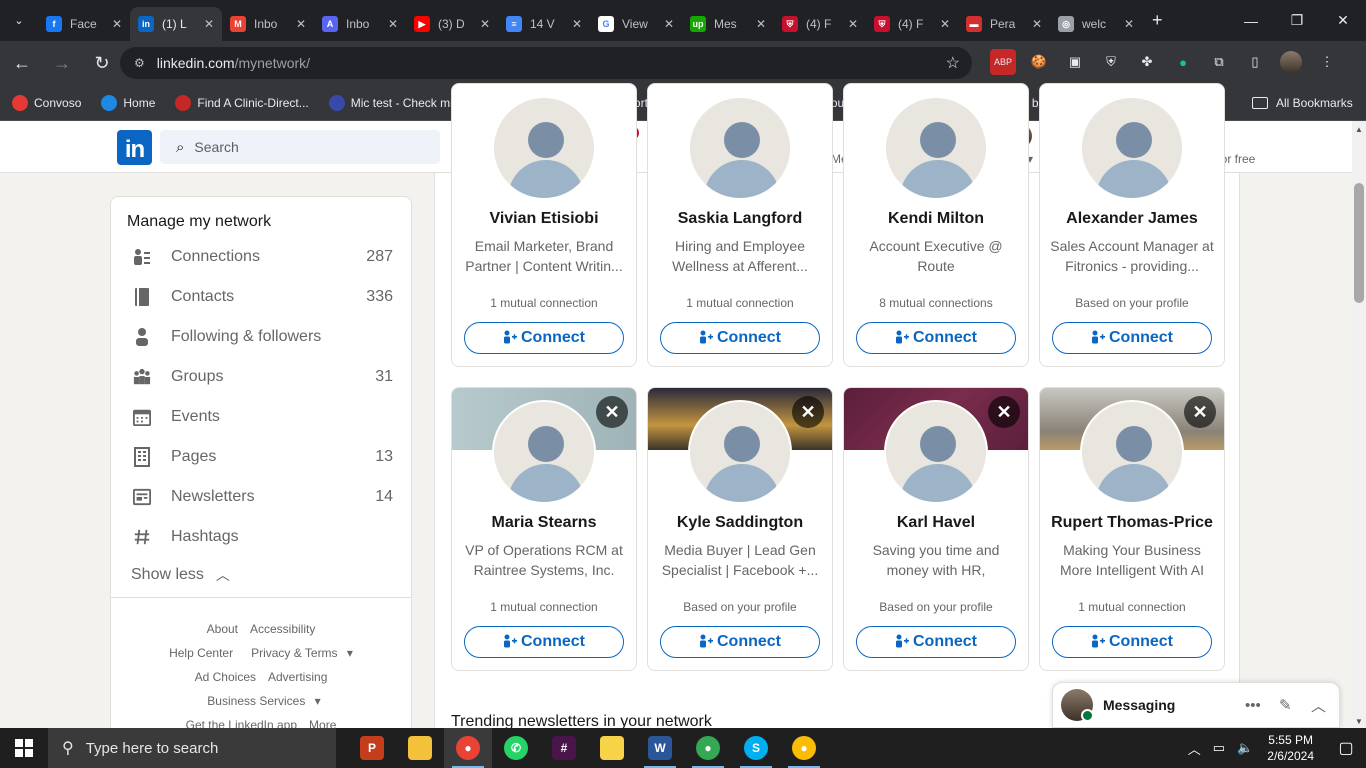  Describe the element at coordinates (1359, 721) in the screenshot. I see `scroll-down-icon: ▼` at that location.